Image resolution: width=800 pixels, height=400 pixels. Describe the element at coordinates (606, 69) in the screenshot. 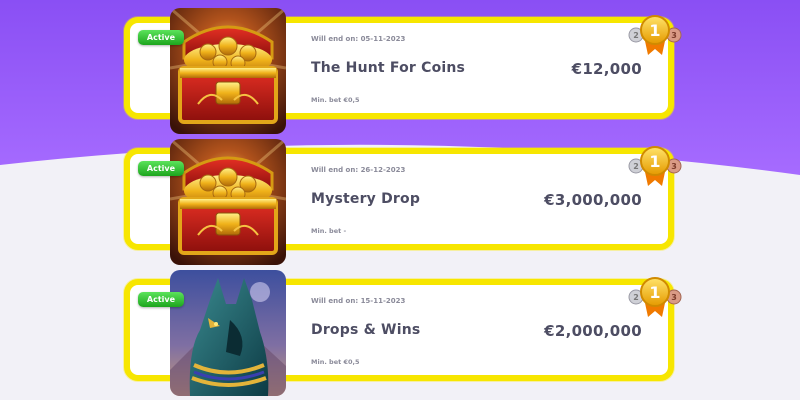

I see `prize-amount: €12,000` at that location.